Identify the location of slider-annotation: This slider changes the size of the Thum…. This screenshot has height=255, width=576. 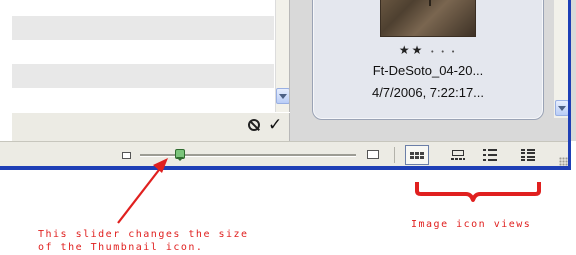
(168, 241).